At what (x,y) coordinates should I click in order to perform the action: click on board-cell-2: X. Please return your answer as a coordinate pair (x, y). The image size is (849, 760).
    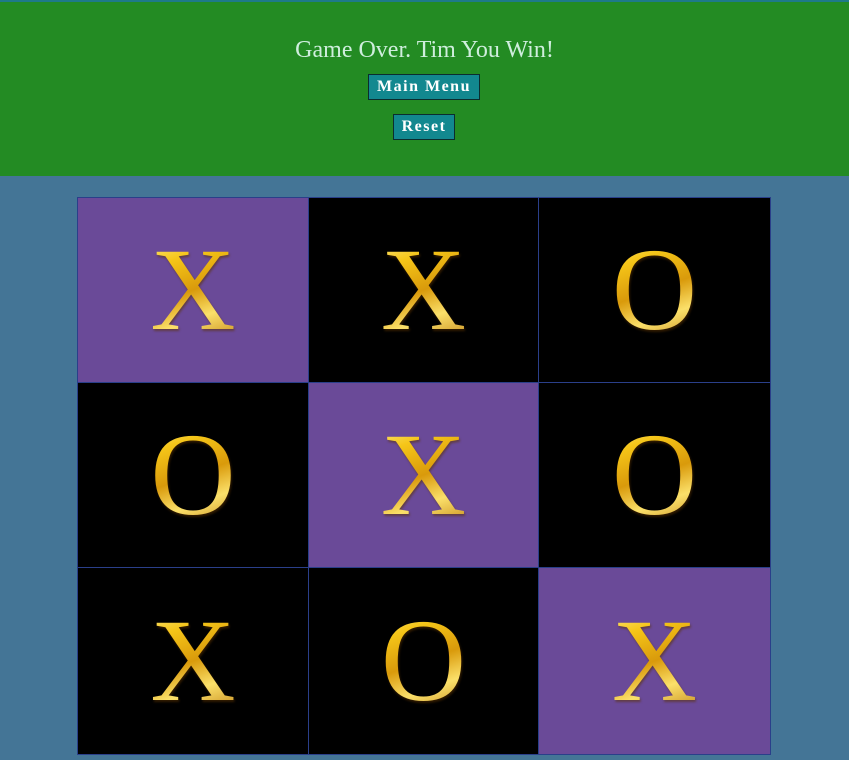
    Looking at the image, I should click on (424, 290).